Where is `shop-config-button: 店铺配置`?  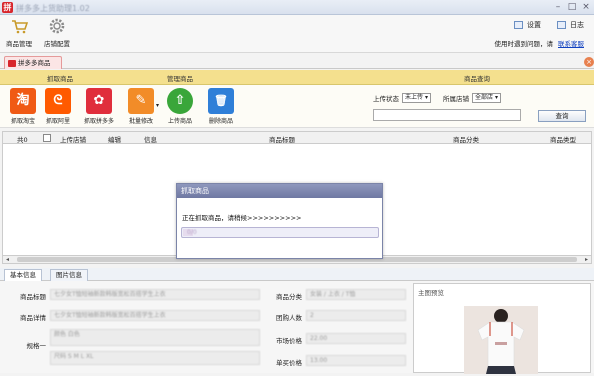
shop-config-button: 店铺配置 is located at coordinates (57, 32).